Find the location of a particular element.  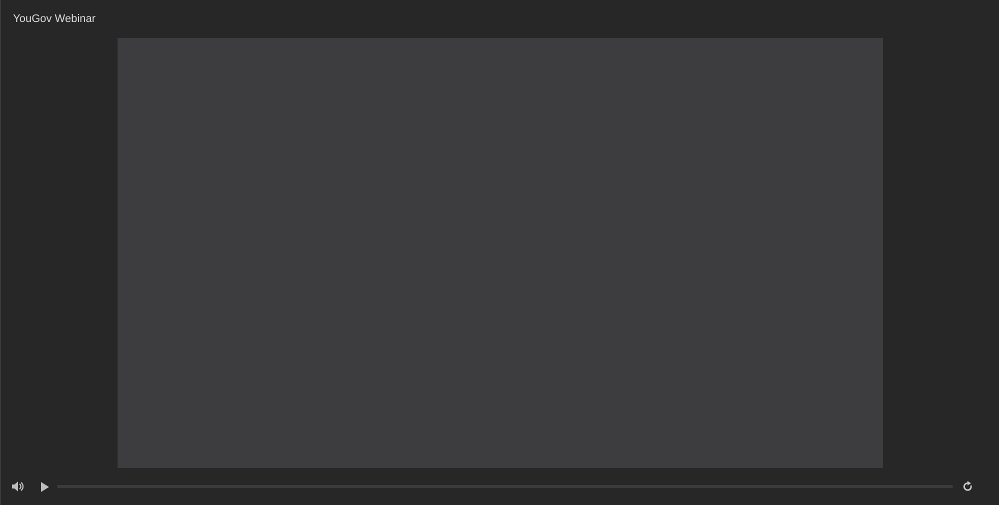

reload-icon is located at coordinates (968, 486).